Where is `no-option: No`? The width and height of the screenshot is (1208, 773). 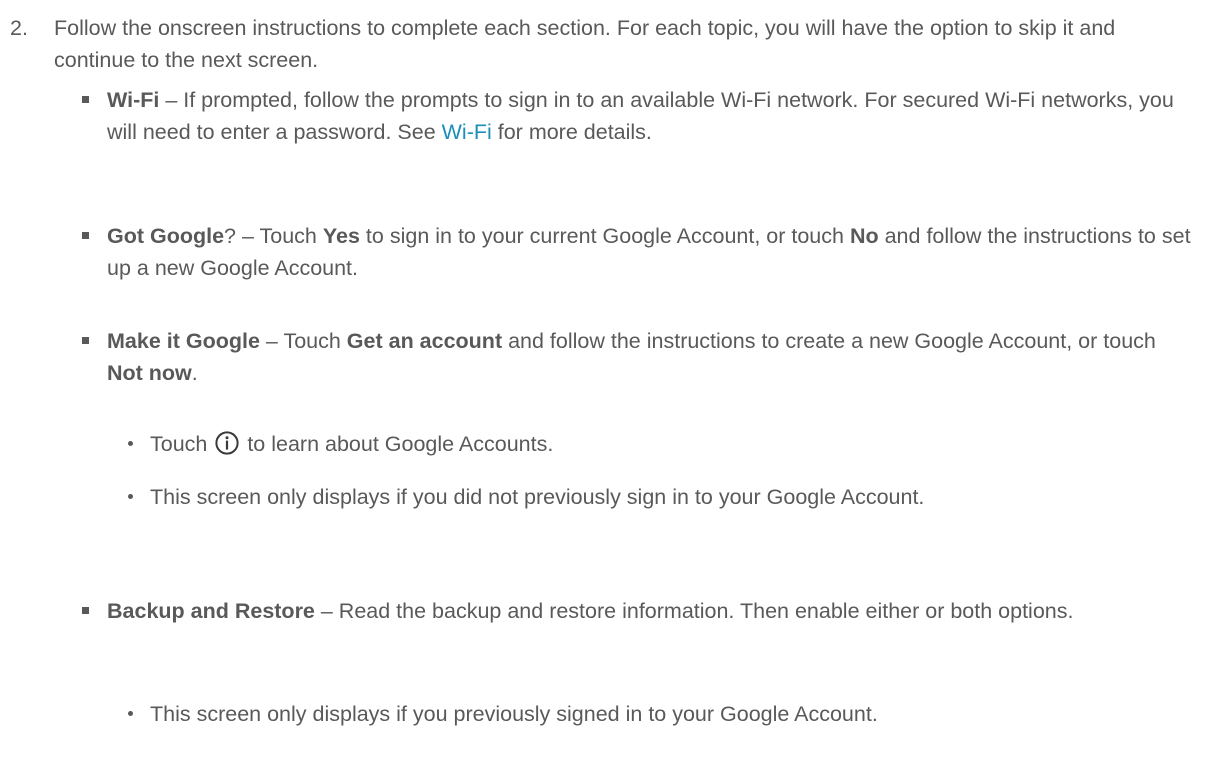
no-option: No is located at coordinates (864, 236).